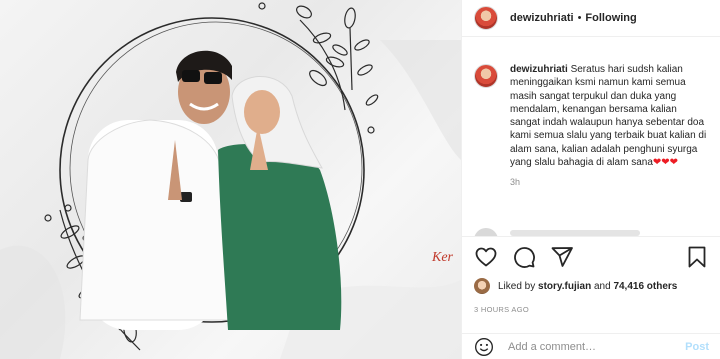 This screenshot has height=359, width=720. Describe the element at coordinates (602, 286) in the screenshot. I see `likes-conjunction: and` at that location.